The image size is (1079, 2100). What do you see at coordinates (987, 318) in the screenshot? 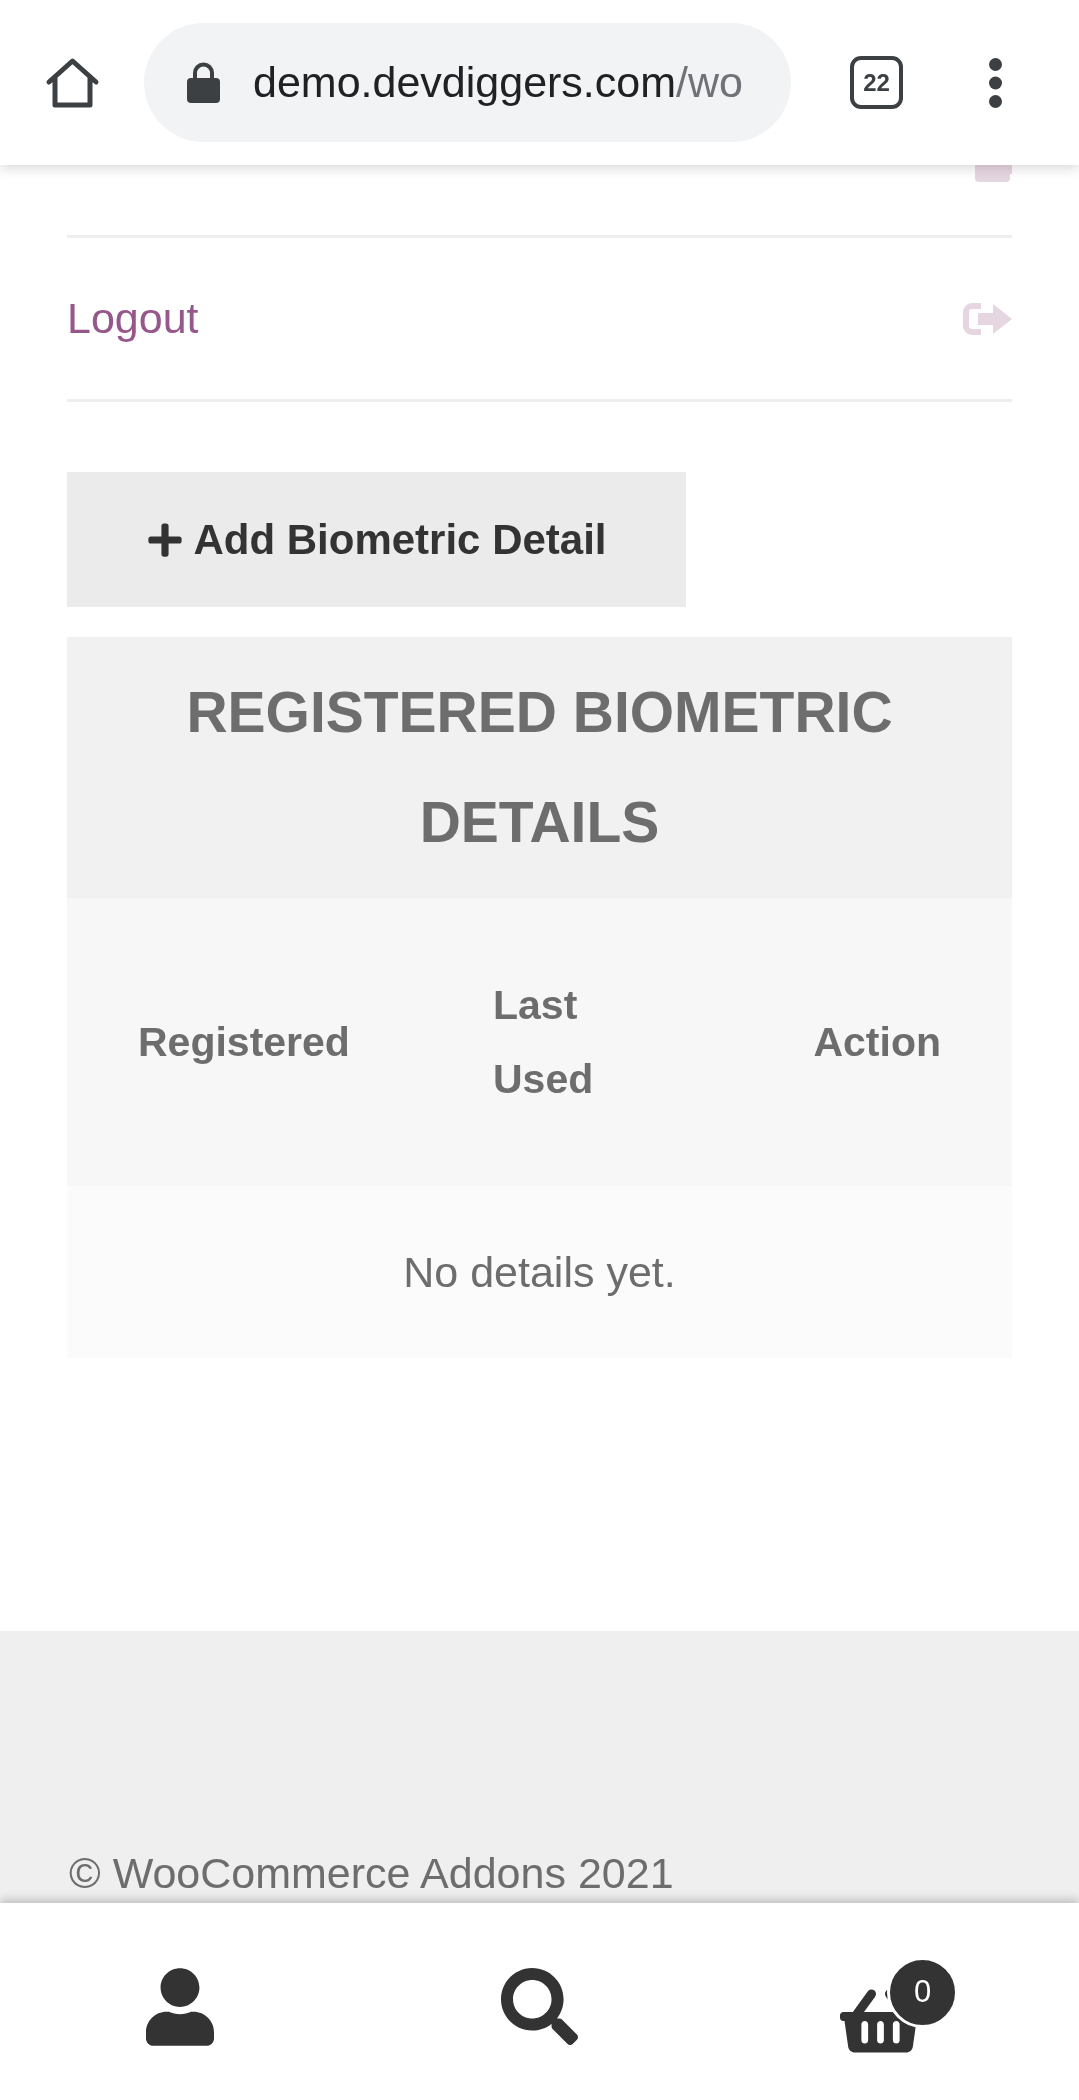
I see `logout-icon` at bounding box center [987, 318].